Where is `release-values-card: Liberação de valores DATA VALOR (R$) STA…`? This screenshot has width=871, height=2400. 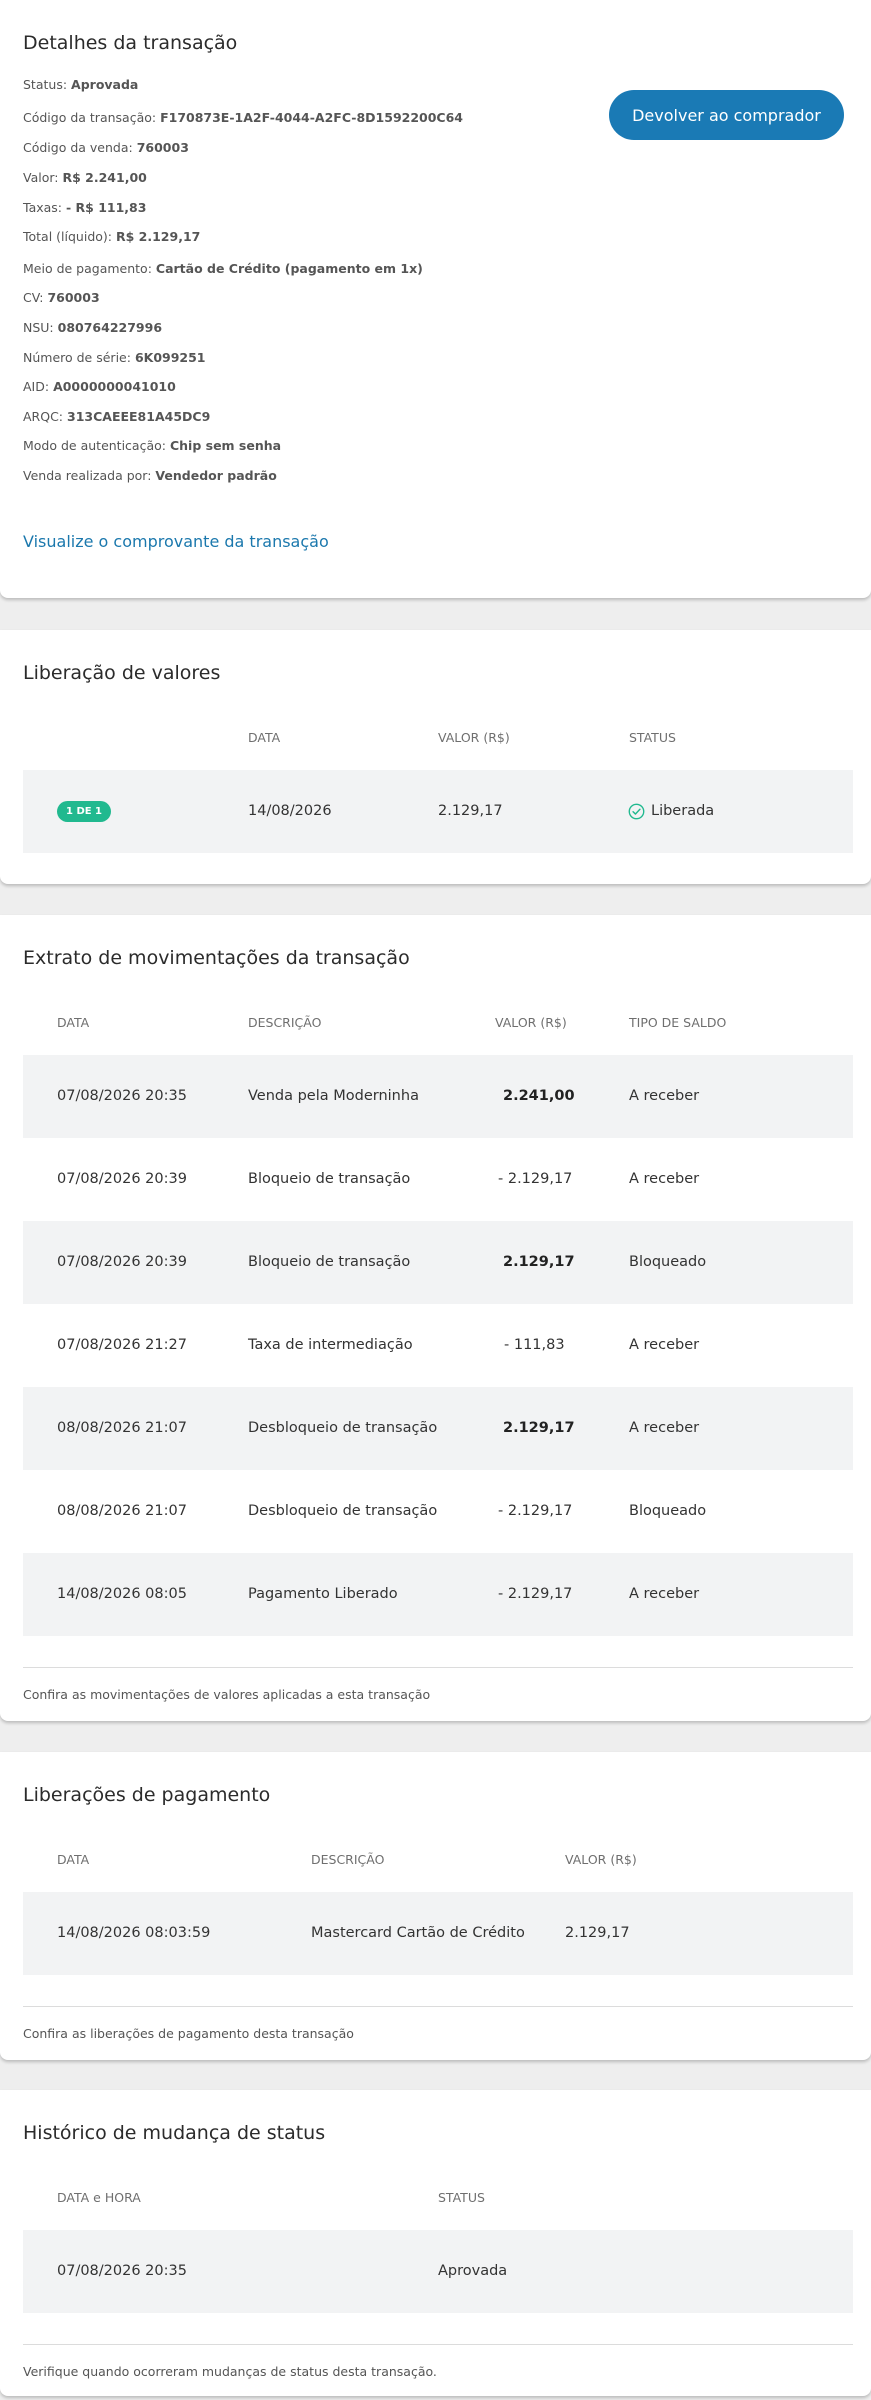 release-values-card: Liberação de valores DATA VALOR (R$) STA… is located at coordinates (435, 757).